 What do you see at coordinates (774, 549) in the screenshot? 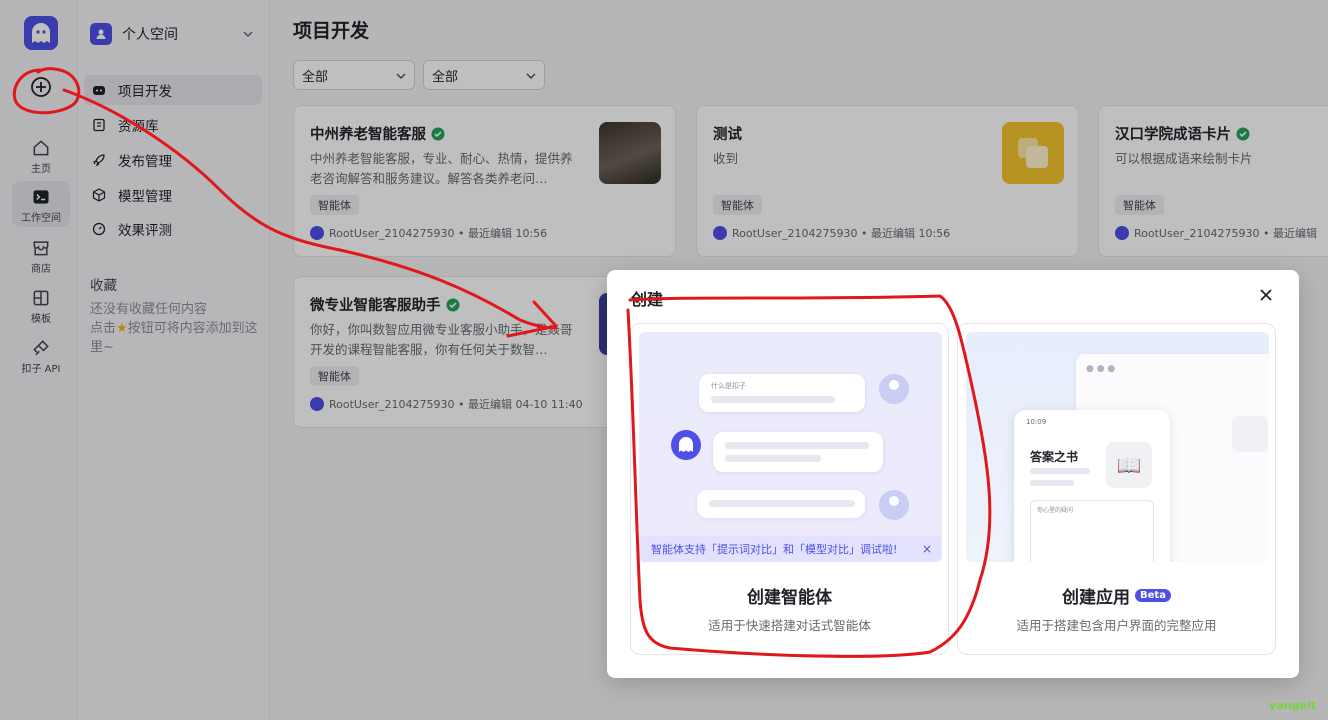
I see `banner-text: 智能体支持「提示词对比」和「模型对比」调试啦!` at bounding box center [774, 549].